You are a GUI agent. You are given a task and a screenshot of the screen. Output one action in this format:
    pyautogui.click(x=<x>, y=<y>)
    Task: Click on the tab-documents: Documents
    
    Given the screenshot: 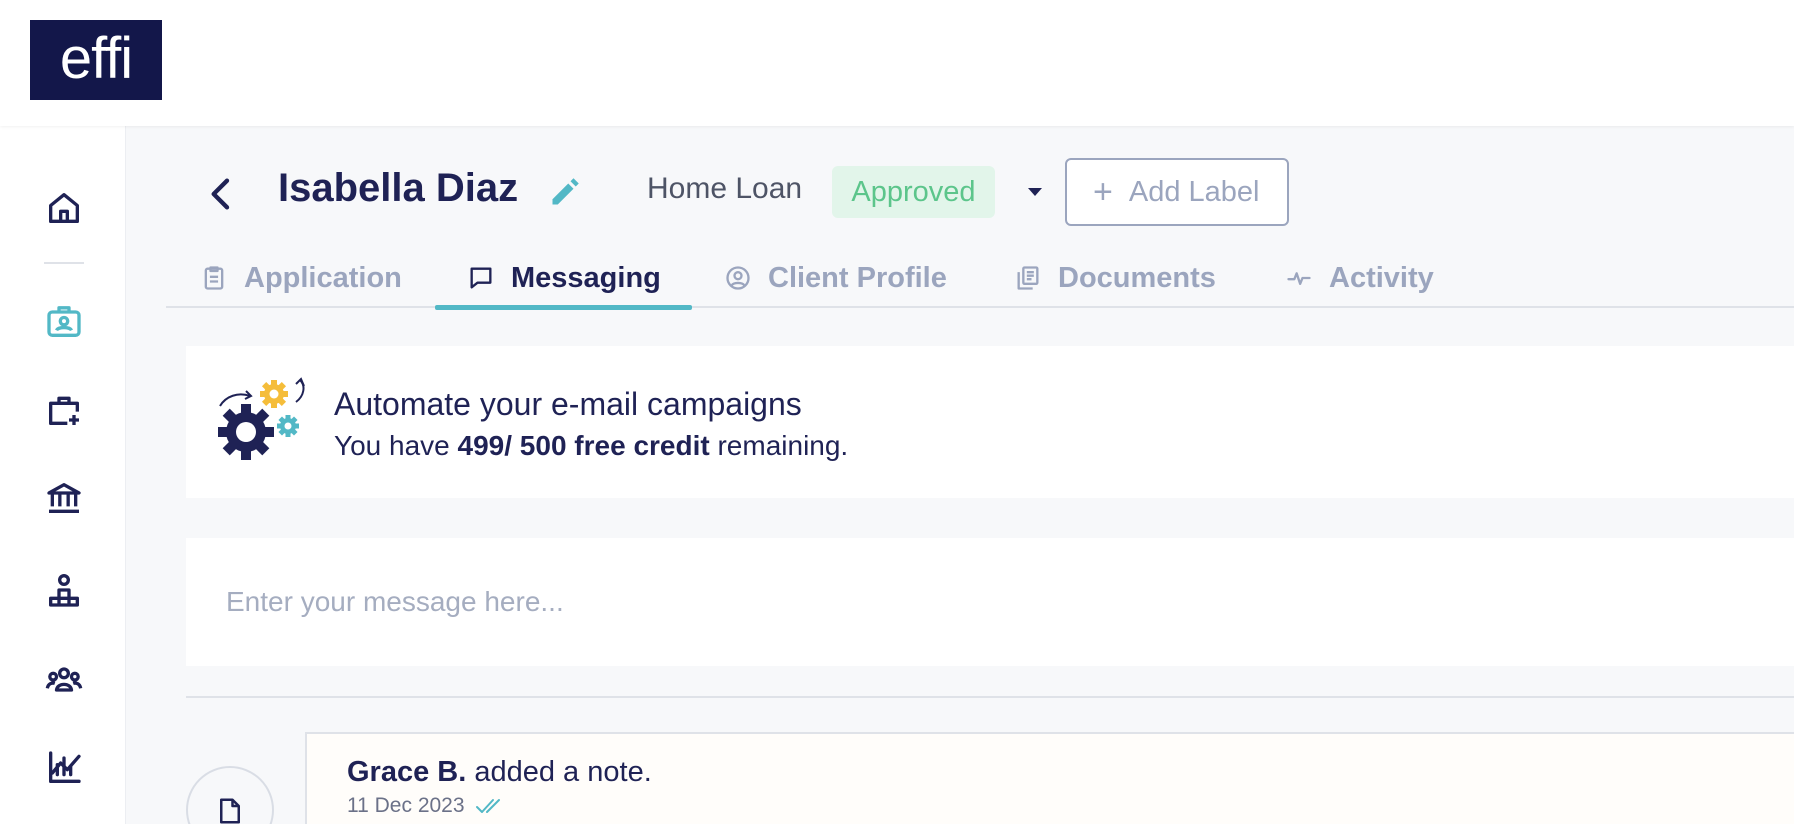 What is the action you would take?
    pyautogui.click(x=1115, y=278)
    